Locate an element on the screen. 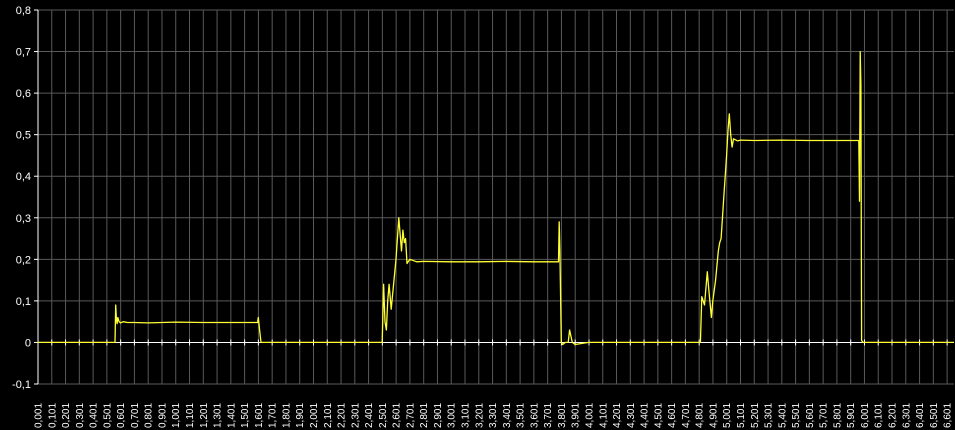 The image size is (955, 430). x-tick-label: 0,801 is located at coordinates (149, 415).